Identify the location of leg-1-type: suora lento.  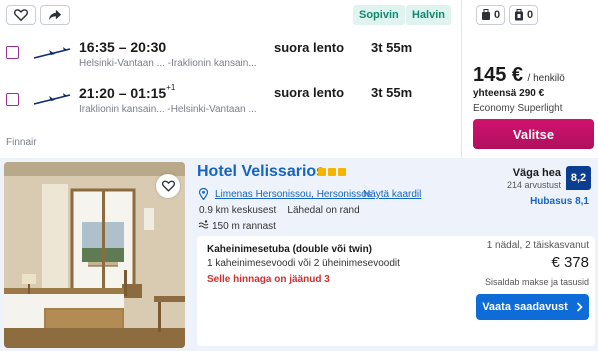
(309, 47).